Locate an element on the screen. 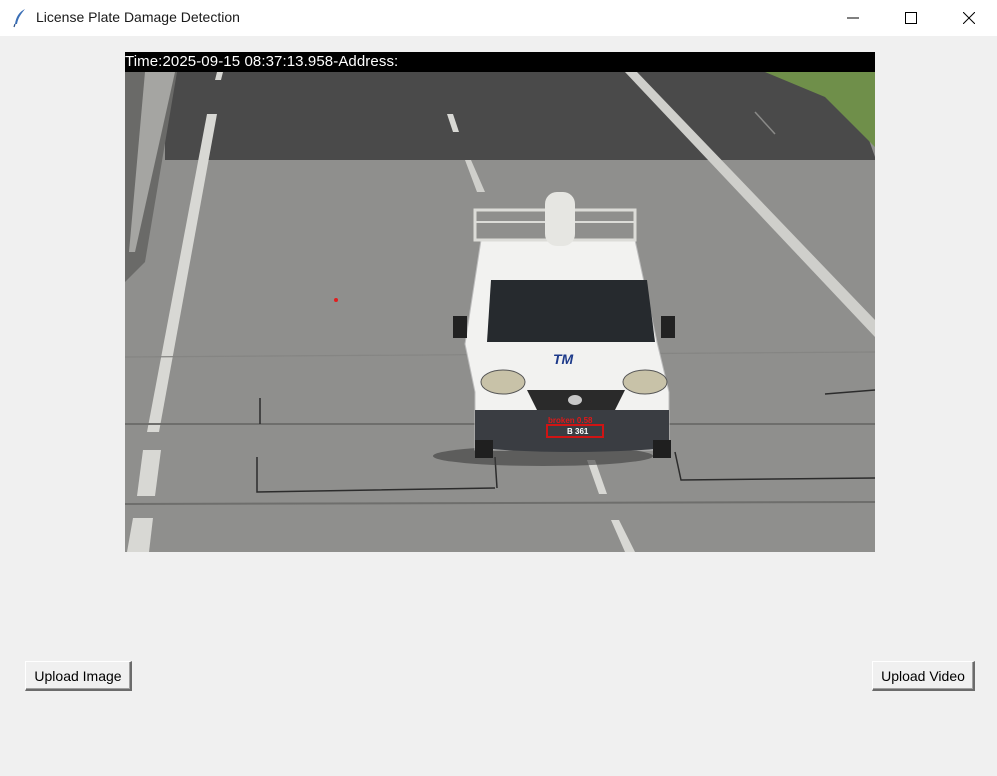 This screenshot has width=997, height=776. feather-icon is located at coordinates (20, 18).